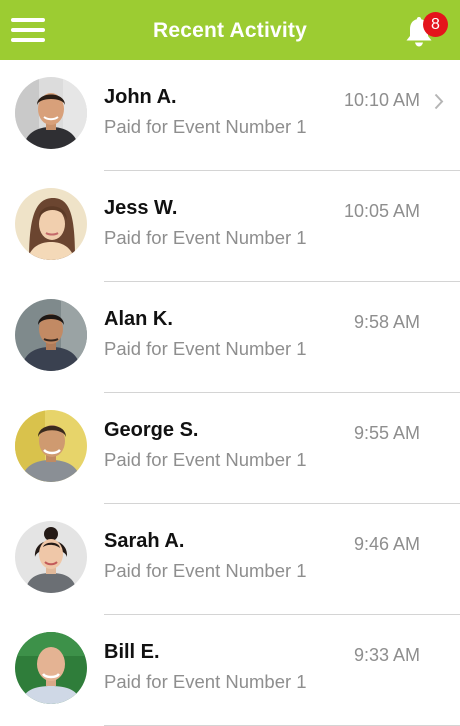 This screenshot has height=726, width=460. I want to click on activity-time: 9:58 AM, so click(386, 322).